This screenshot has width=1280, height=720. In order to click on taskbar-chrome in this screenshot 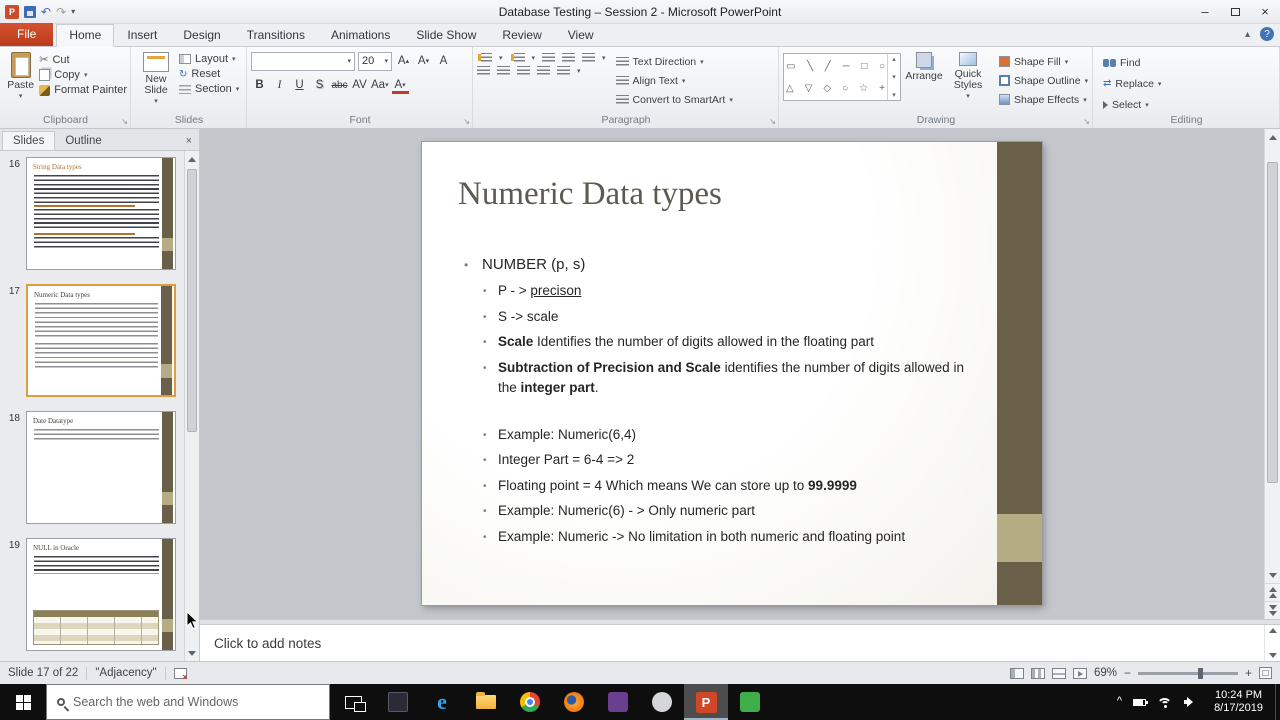, I will do `click(530, 702)`.